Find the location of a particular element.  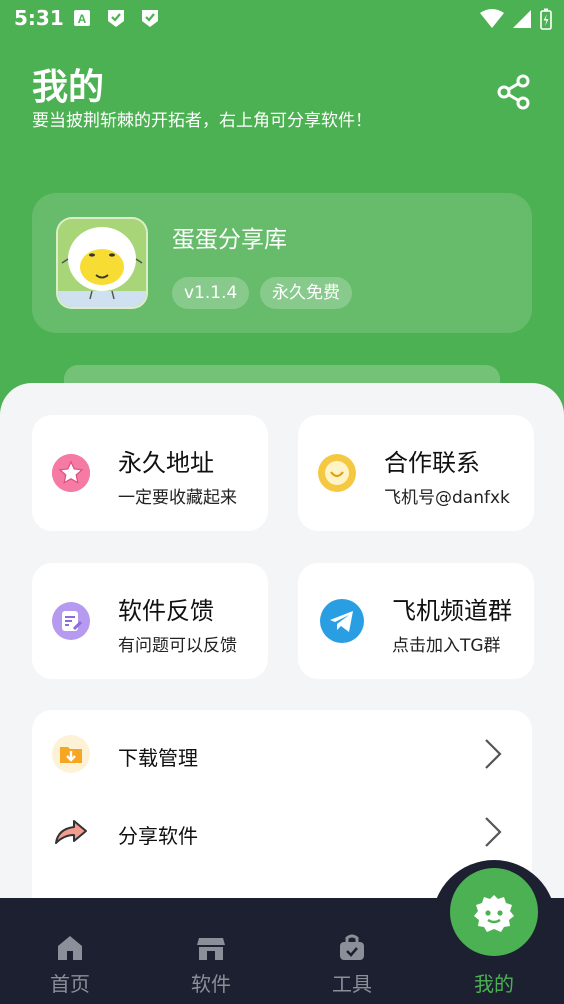

store-icon is located at coordinates (211, 948).